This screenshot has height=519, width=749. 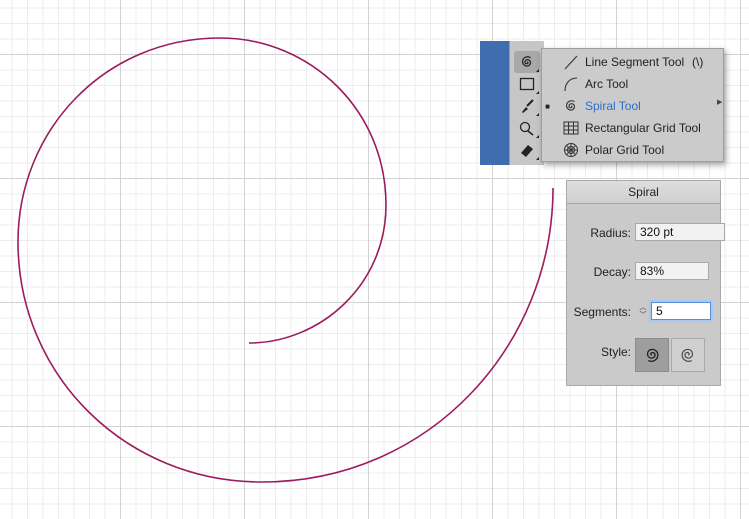 I want to click on decay-field: 83%, so click(x=672, y=271).